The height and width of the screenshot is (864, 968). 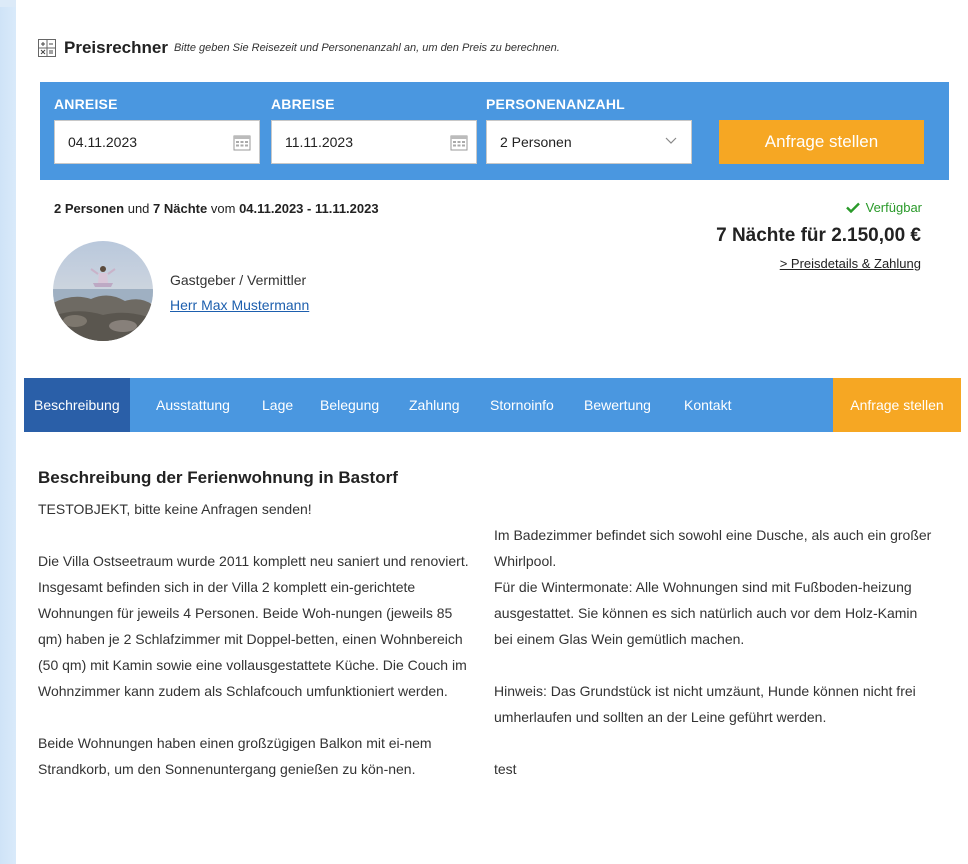 I want to click on tab-lage: Lage, so click(x=277, y=405).